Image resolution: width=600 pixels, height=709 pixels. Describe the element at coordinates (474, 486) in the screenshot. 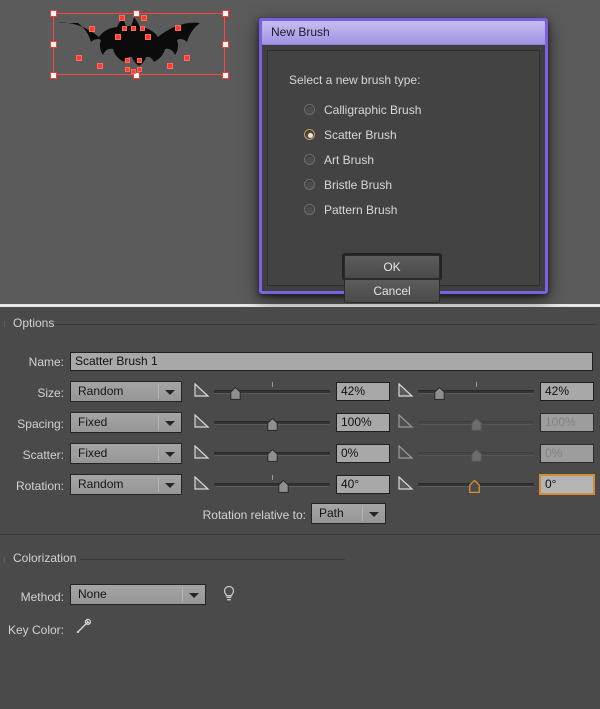

I see `slider-thumb-focused` at that location.